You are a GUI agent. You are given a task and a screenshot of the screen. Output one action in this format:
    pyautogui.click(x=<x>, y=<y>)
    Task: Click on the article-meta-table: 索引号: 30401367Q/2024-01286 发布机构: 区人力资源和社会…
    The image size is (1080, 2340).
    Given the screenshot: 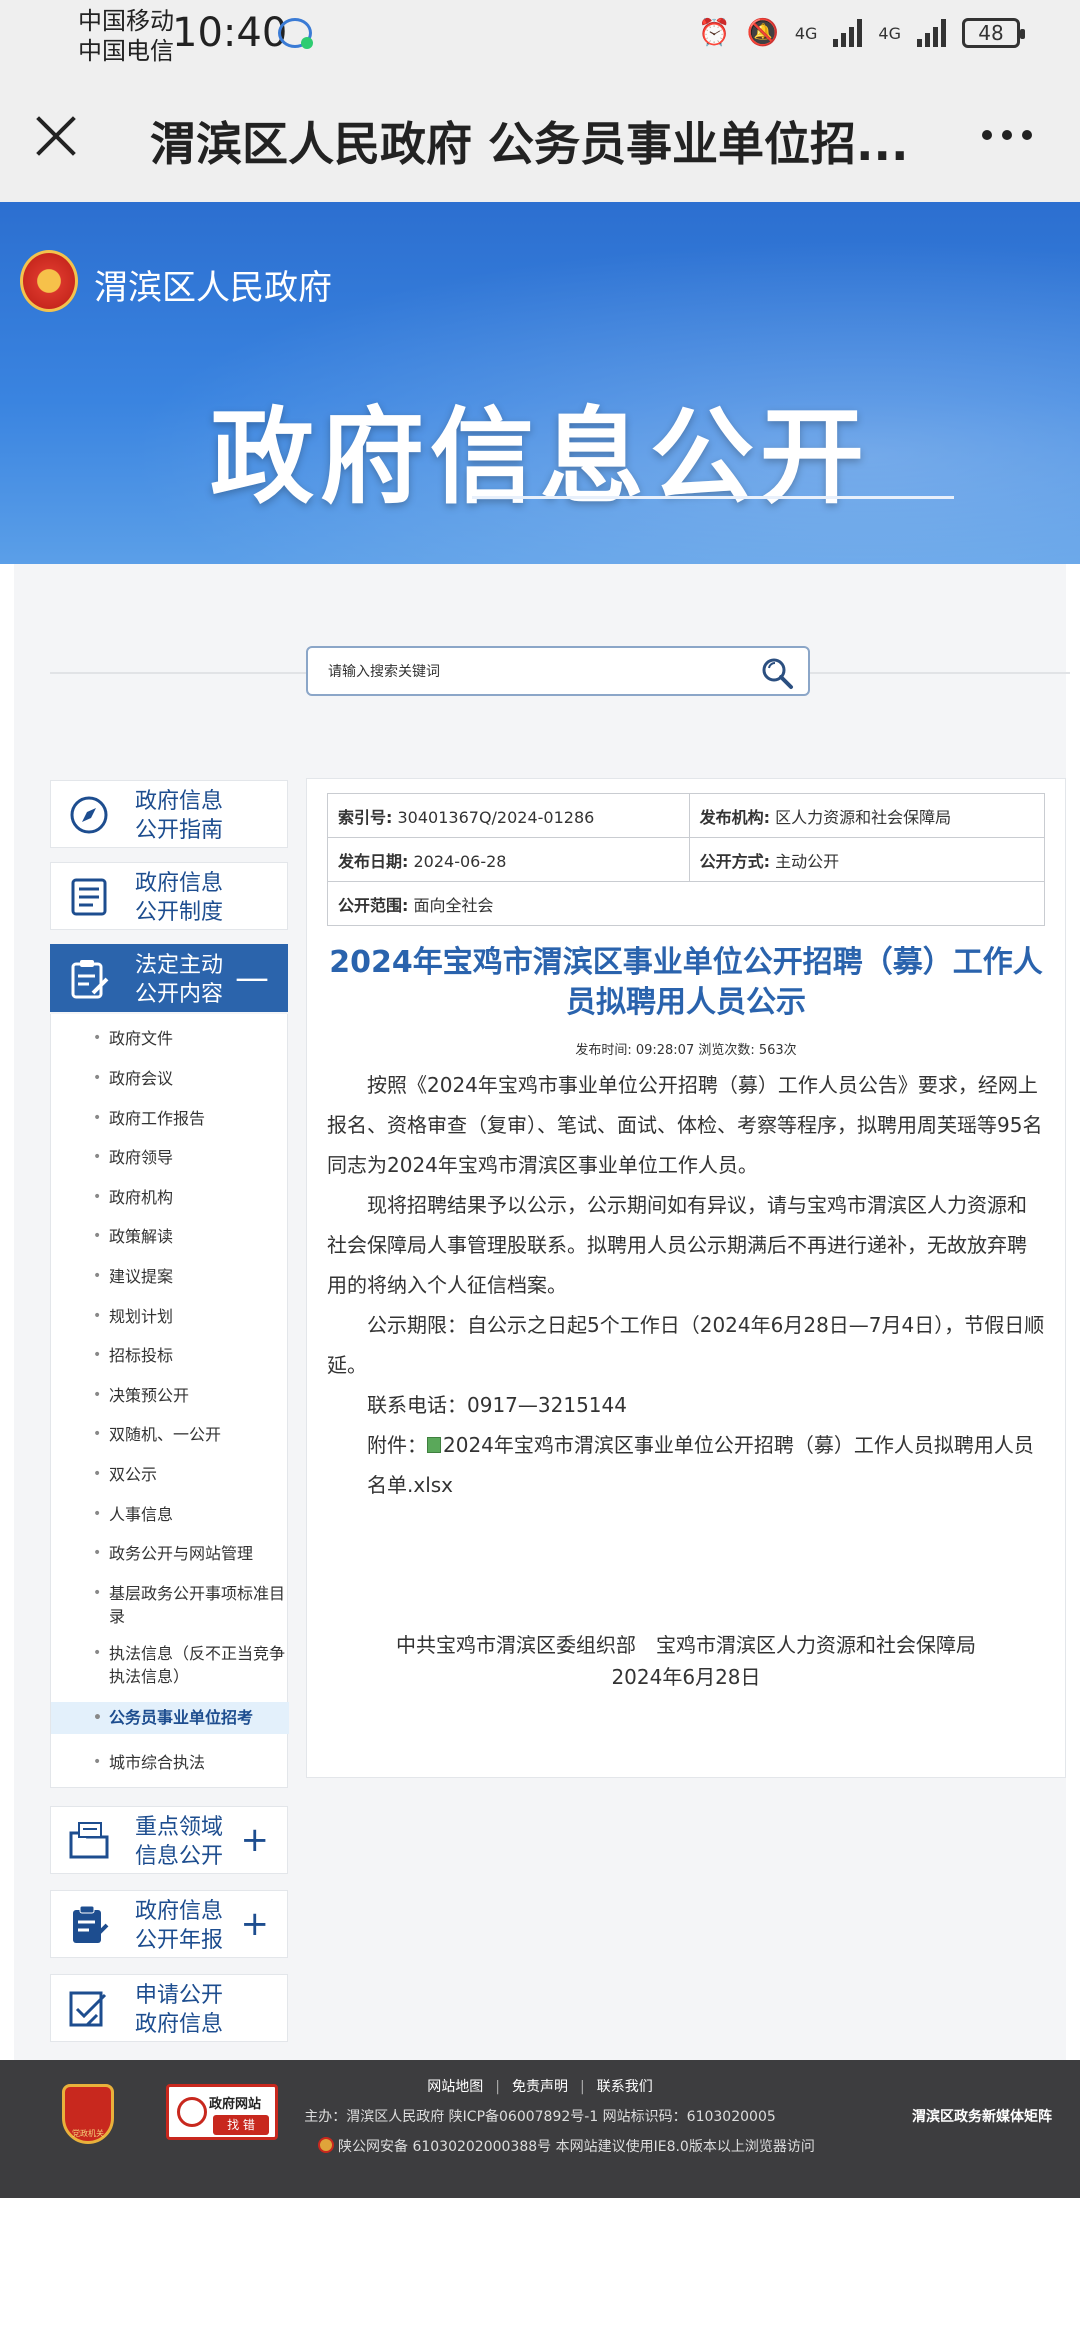 What is the action you would take?
    pyautogui.click(x=686, y=859)
    